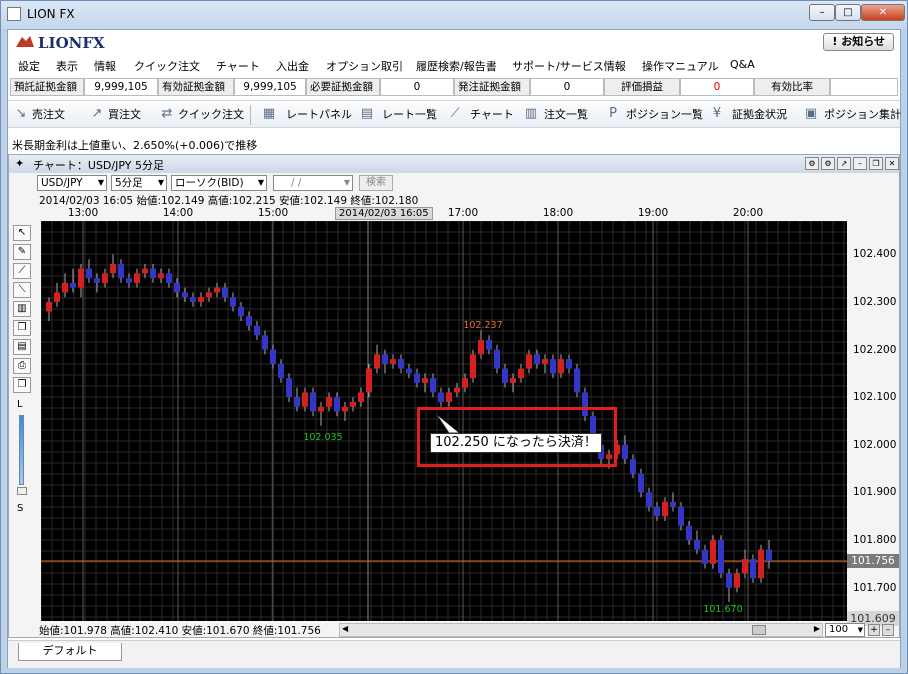 The height and width of the screenshot is (674, 908). I want to click on position-list-button: ポジション一覧, so click(664, 115).